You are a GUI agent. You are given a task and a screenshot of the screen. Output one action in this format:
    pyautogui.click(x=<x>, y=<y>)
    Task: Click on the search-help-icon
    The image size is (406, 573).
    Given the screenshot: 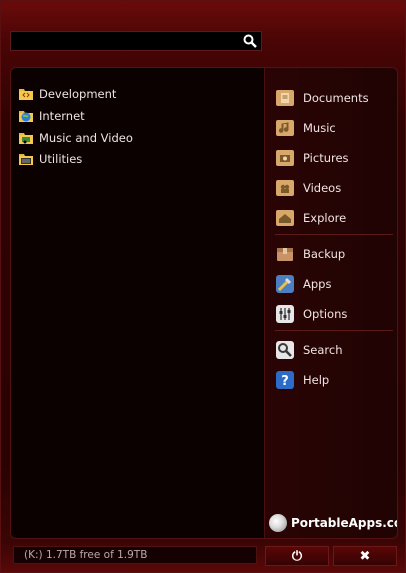 What is the action you would take?
    pyautogui.click(x=285, y=350)
    